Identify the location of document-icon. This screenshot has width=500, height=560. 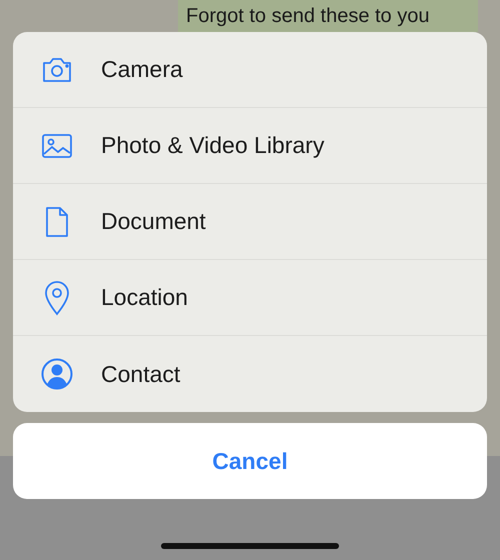
(57, 222).